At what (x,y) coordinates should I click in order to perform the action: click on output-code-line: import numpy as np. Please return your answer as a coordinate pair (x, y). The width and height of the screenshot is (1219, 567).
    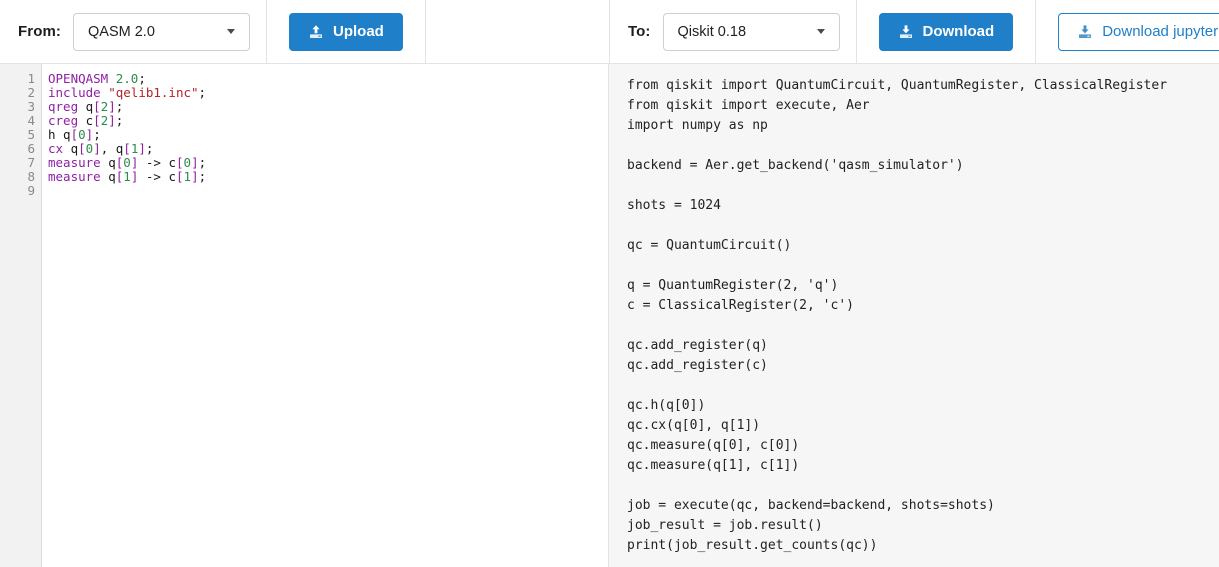
    Looking at the image, I should click on (697, 125).